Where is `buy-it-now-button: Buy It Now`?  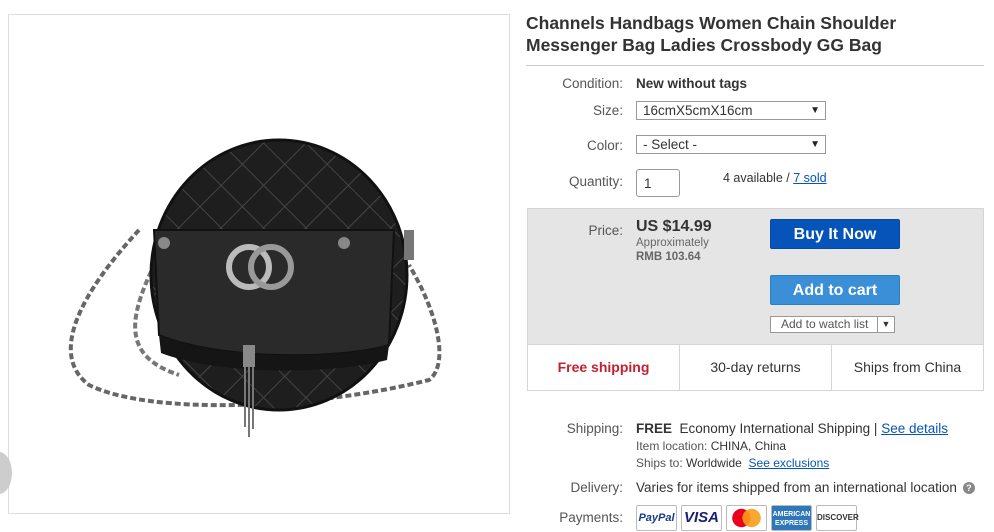
buy-it-now-button: Buy It Now is located at coordinates (835, 234).